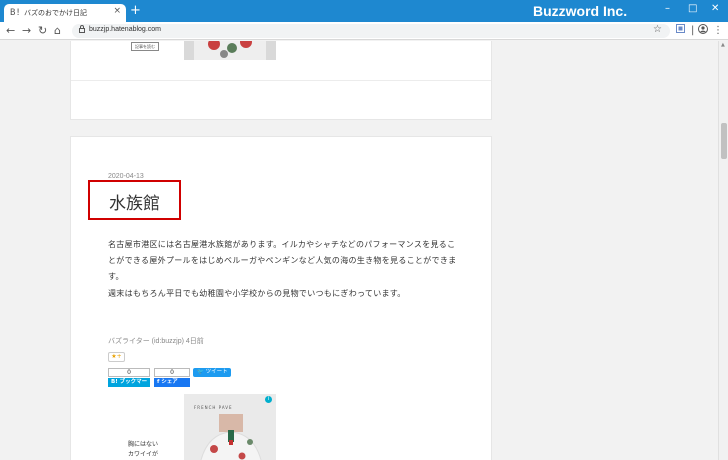  Describe the element at coordinates (723, 250) in the screenshot. I see `vertical-scrollbar: ▲` at that location.